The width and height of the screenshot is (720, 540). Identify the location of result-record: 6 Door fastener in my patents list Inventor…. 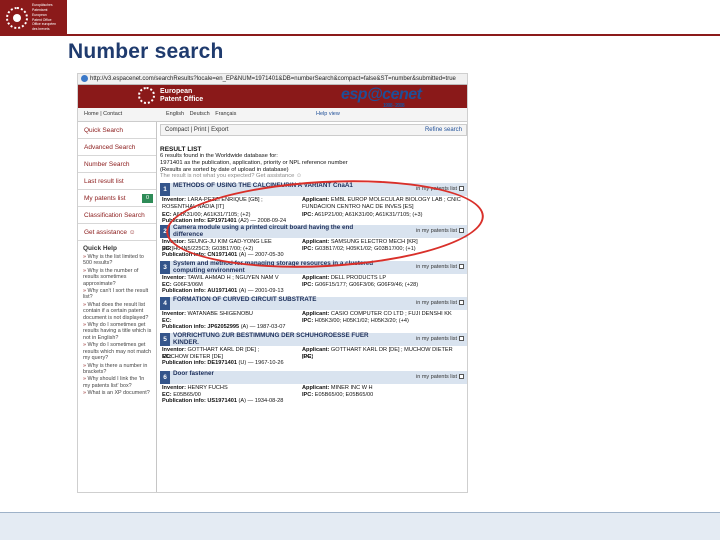
(313, 387).